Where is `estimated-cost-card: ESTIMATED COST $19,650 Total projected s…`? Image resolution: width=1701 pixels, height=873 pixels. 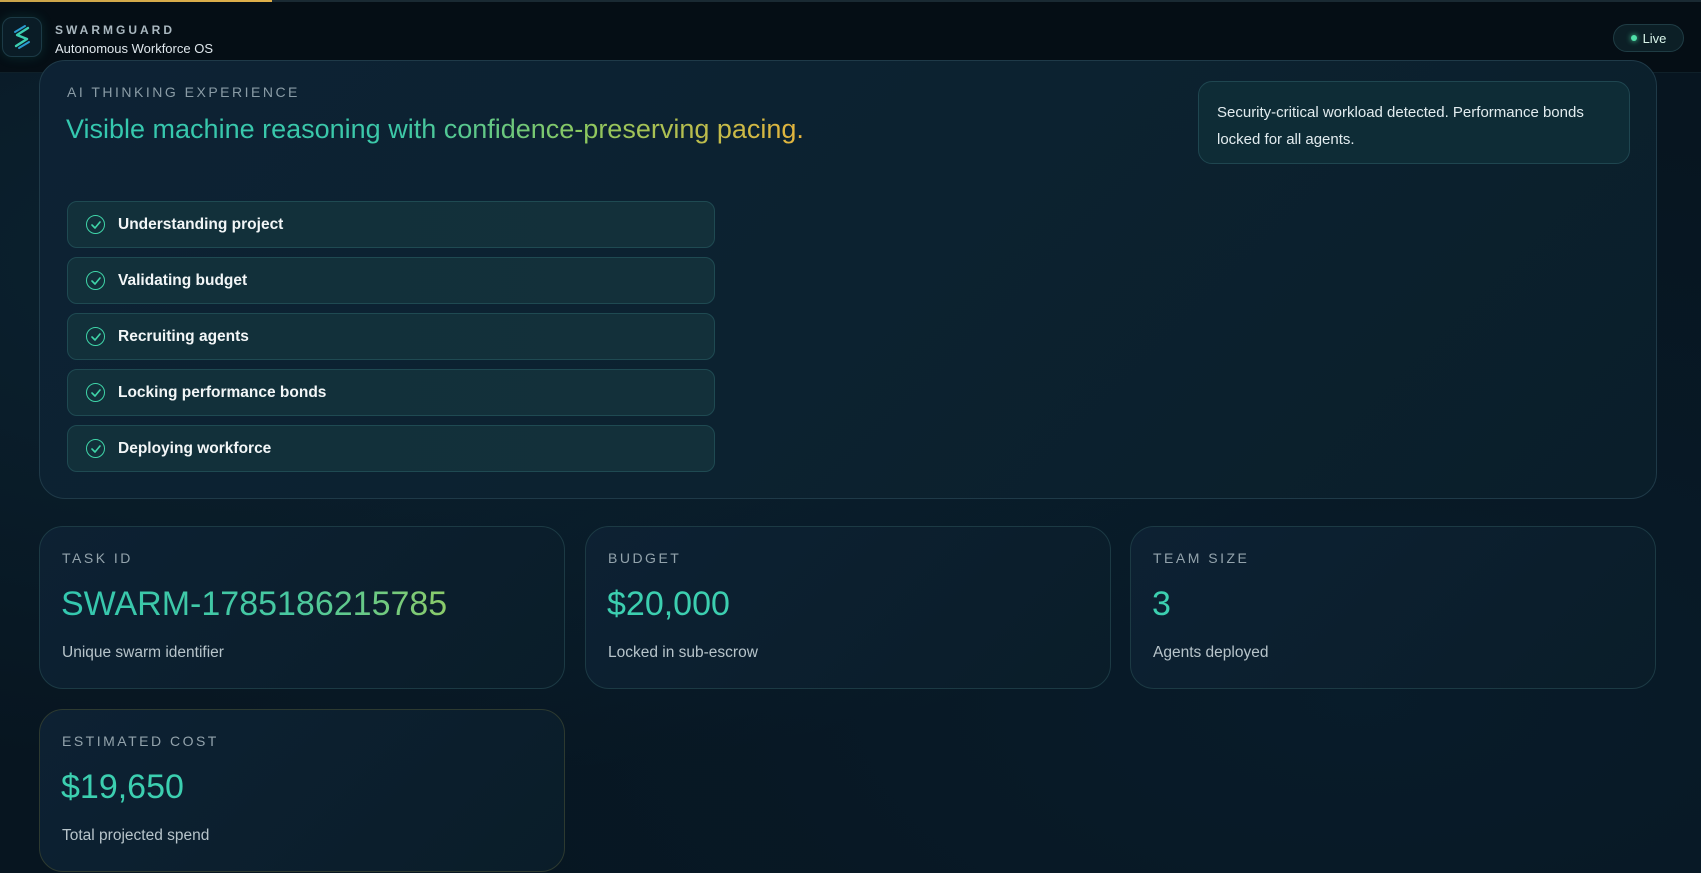
estimated-cost-card: ESTIMATED COST $19,650 Total projected s… is located at coordinates (302, 790).